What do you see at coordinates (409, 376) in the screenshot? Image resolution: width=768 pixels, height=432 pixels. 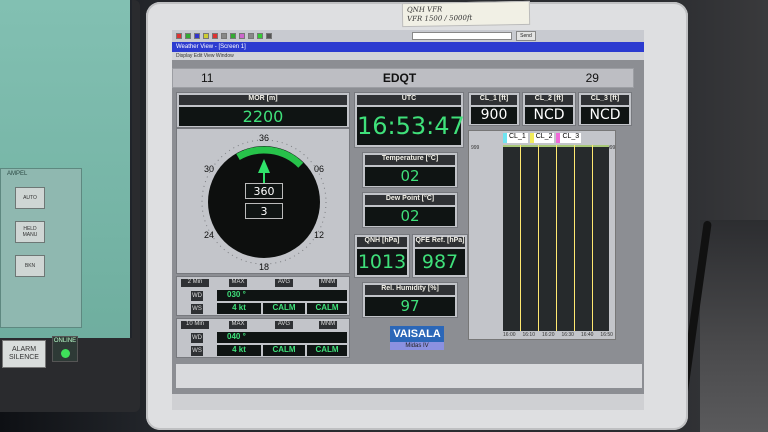 I see `bottom-area` at bounding box center [409, 376].